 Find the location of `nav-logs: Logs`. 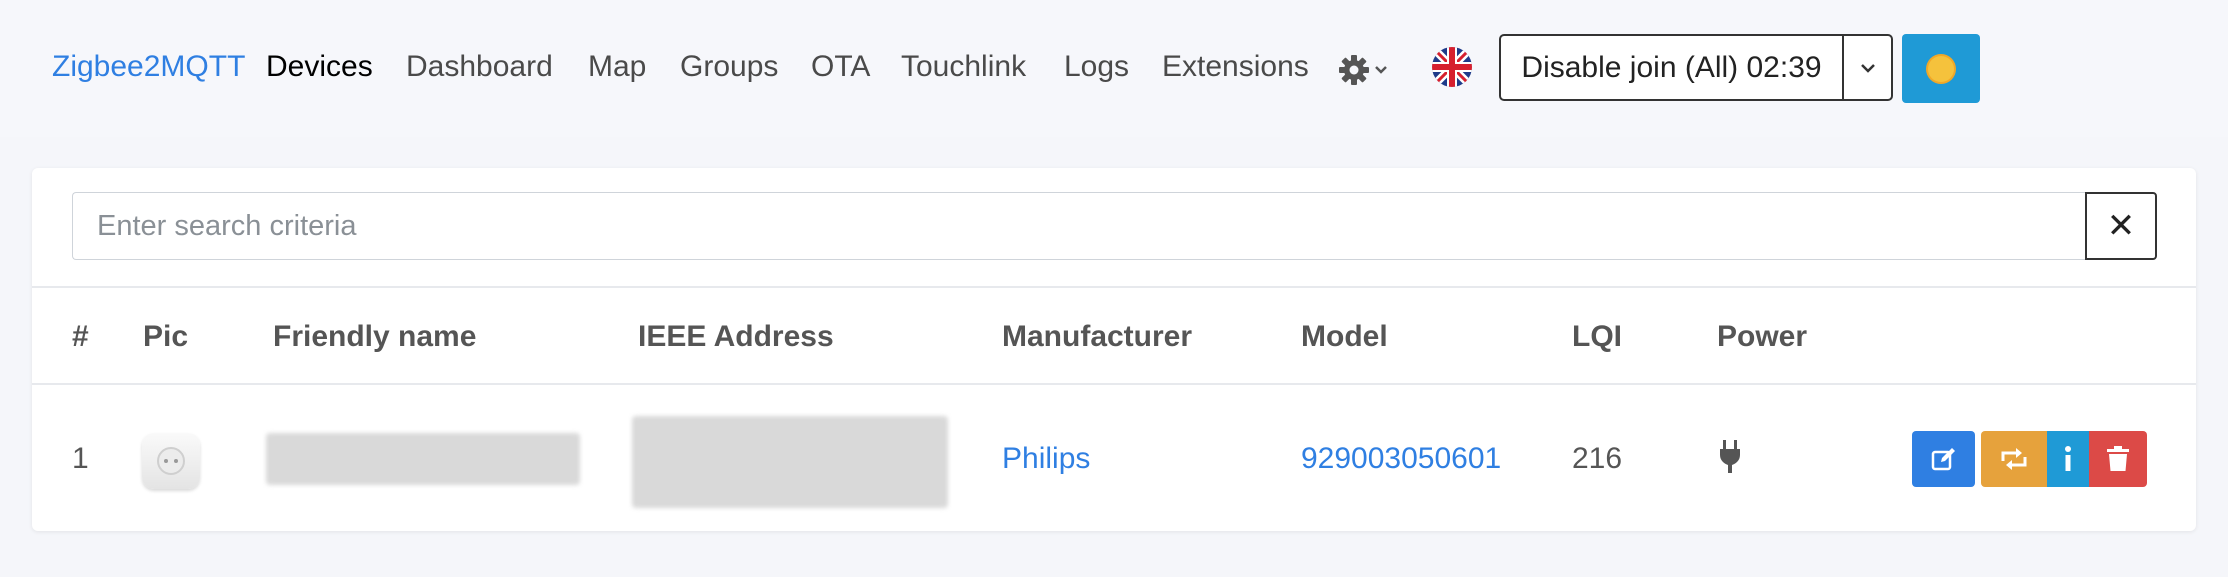

nav-logs: Logs is located at coordinates (1096, 67).